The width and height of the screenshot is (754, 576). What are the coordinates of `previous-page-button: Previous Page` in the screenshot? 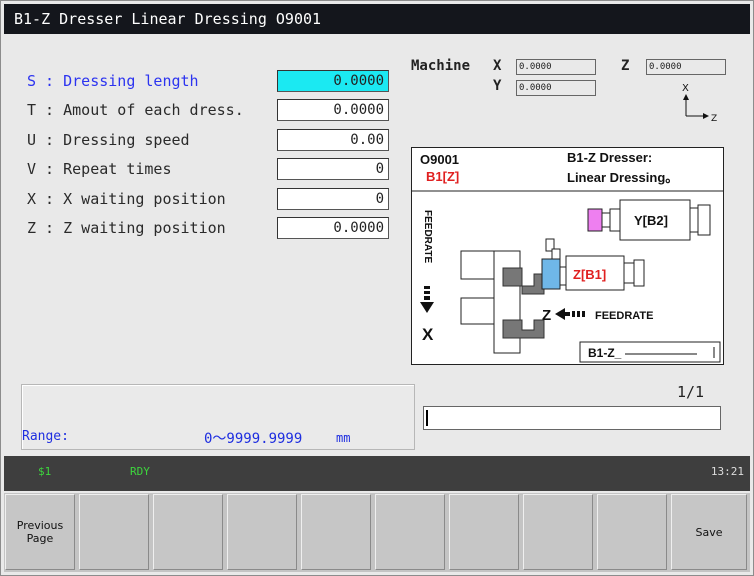 It's located at (40, 532).